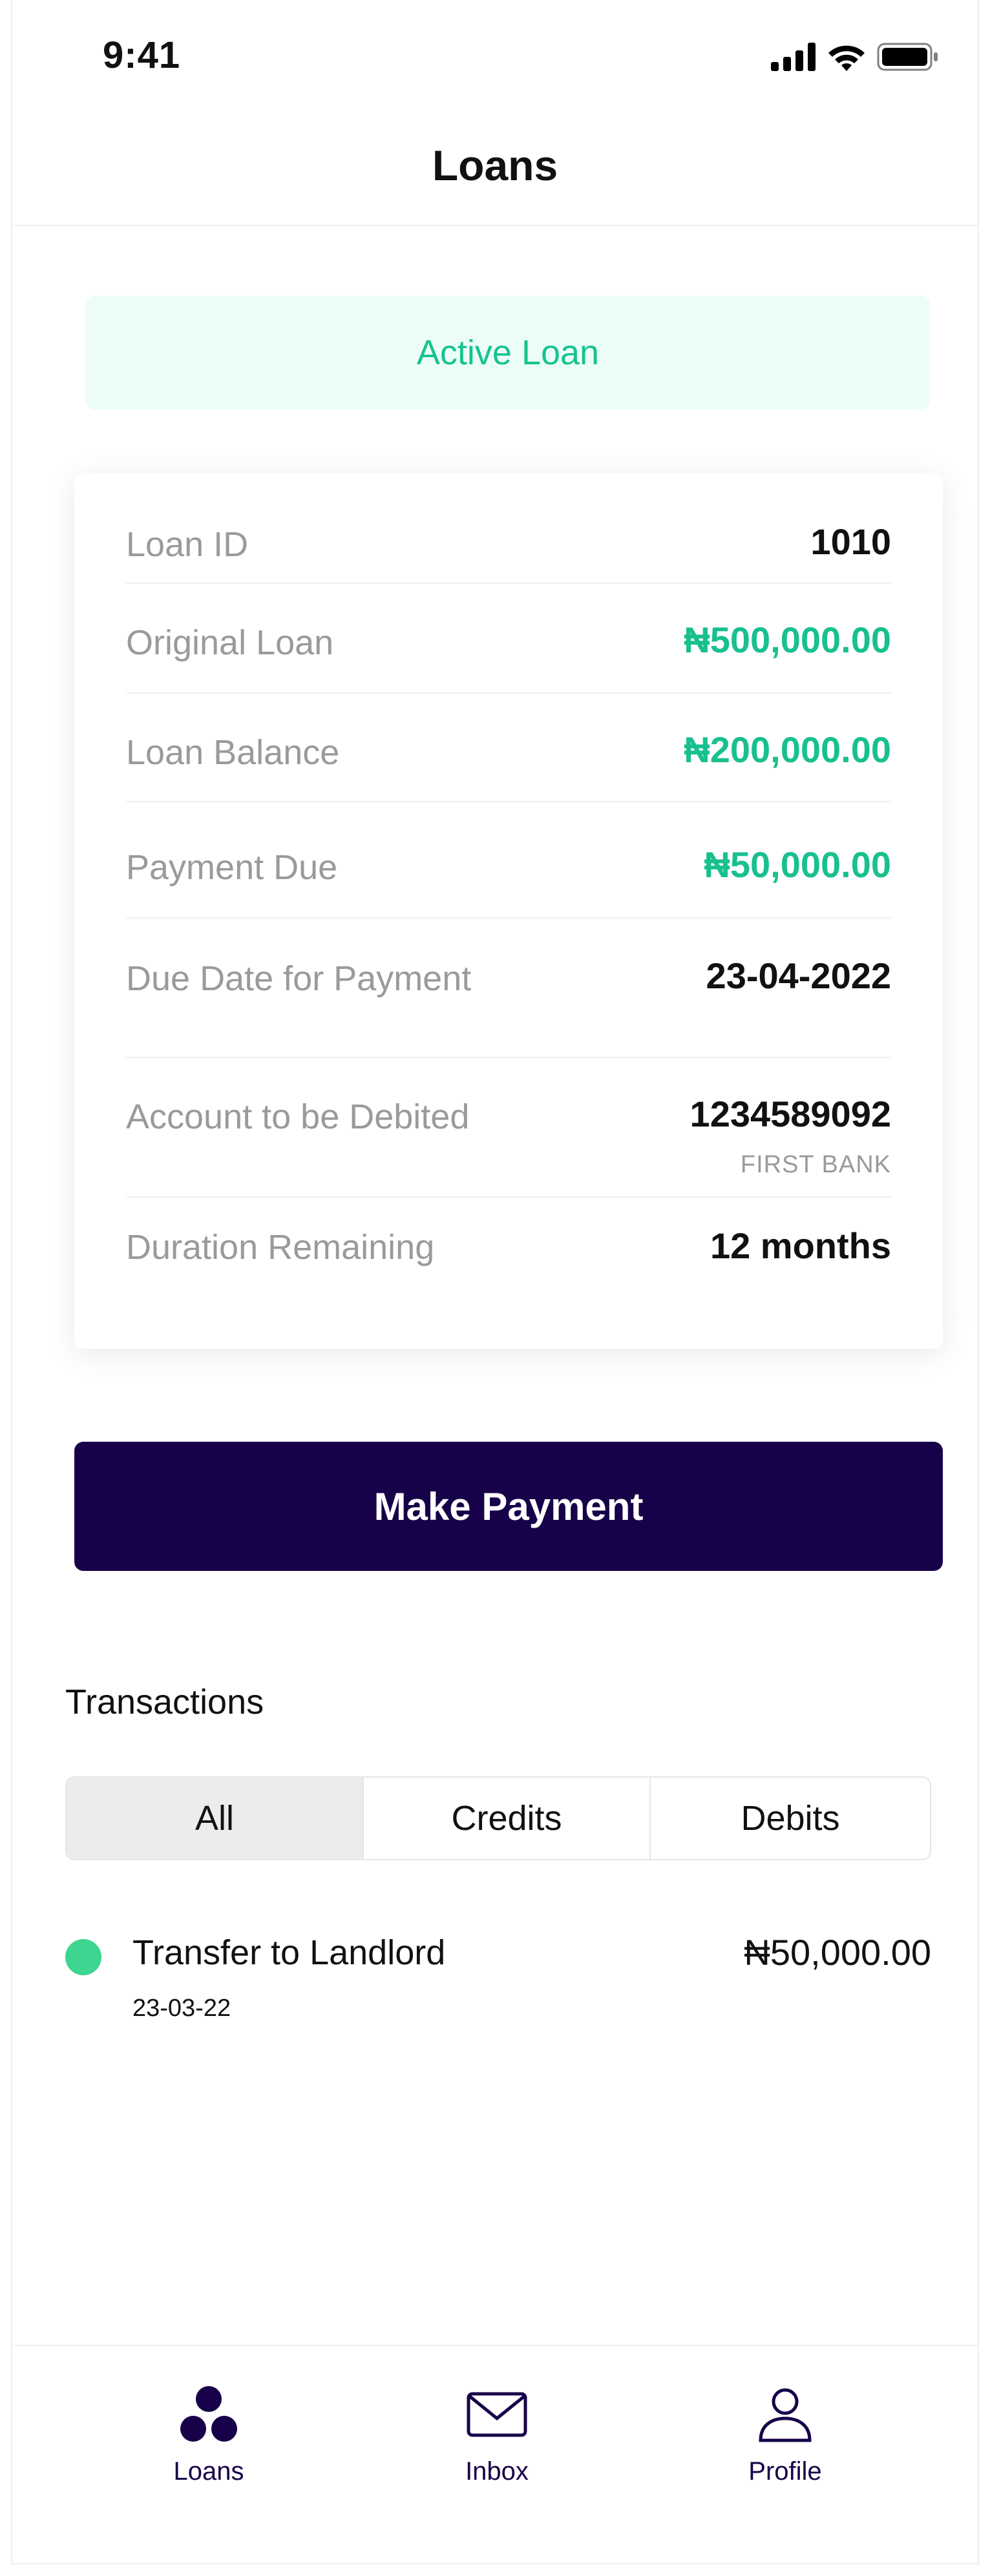 The width and height of the screenshot is (990, 2576). Describe the element at coordinates (789, 1818) in the screenshot. I see `tab-debits: Debits` at that location.